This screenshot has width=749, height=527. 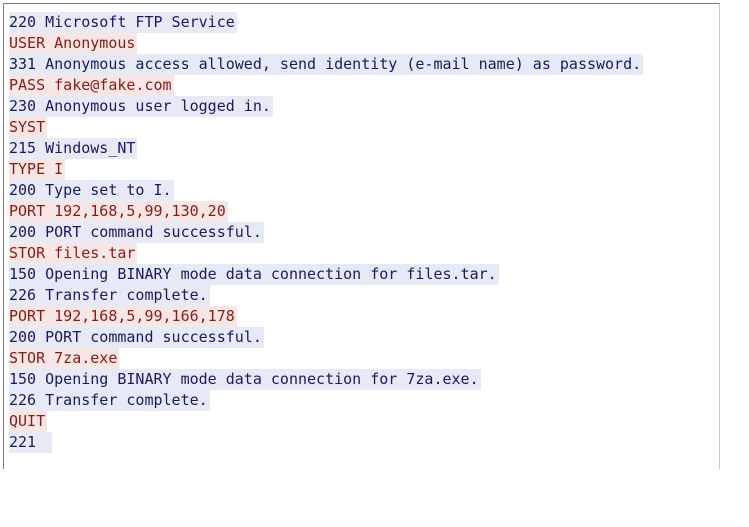 I want to click on client-line: TYPE I, so click(x=37, y=169).